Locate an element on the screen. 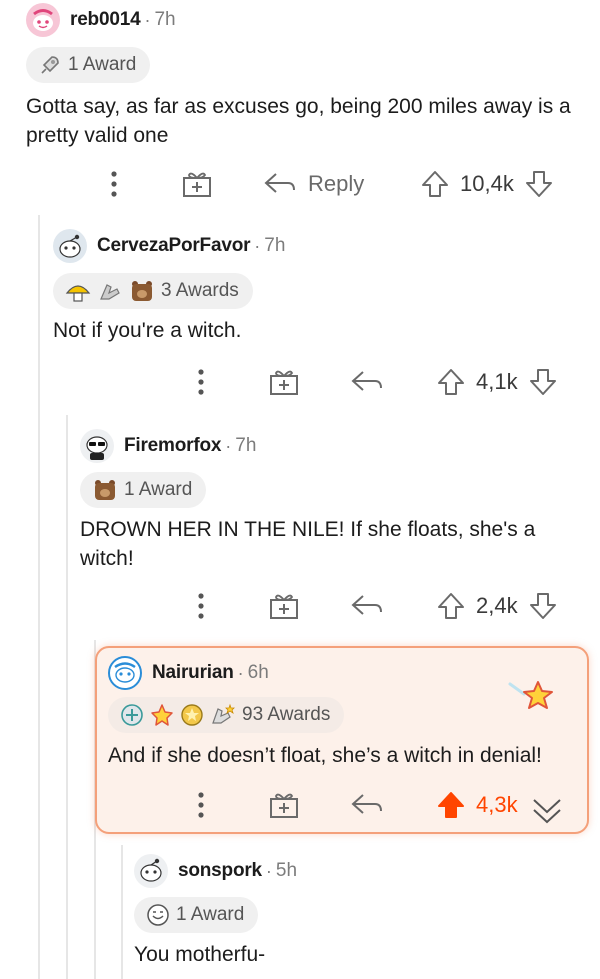  awards-pill: 93 Awards is located at coordinates (226, 715).